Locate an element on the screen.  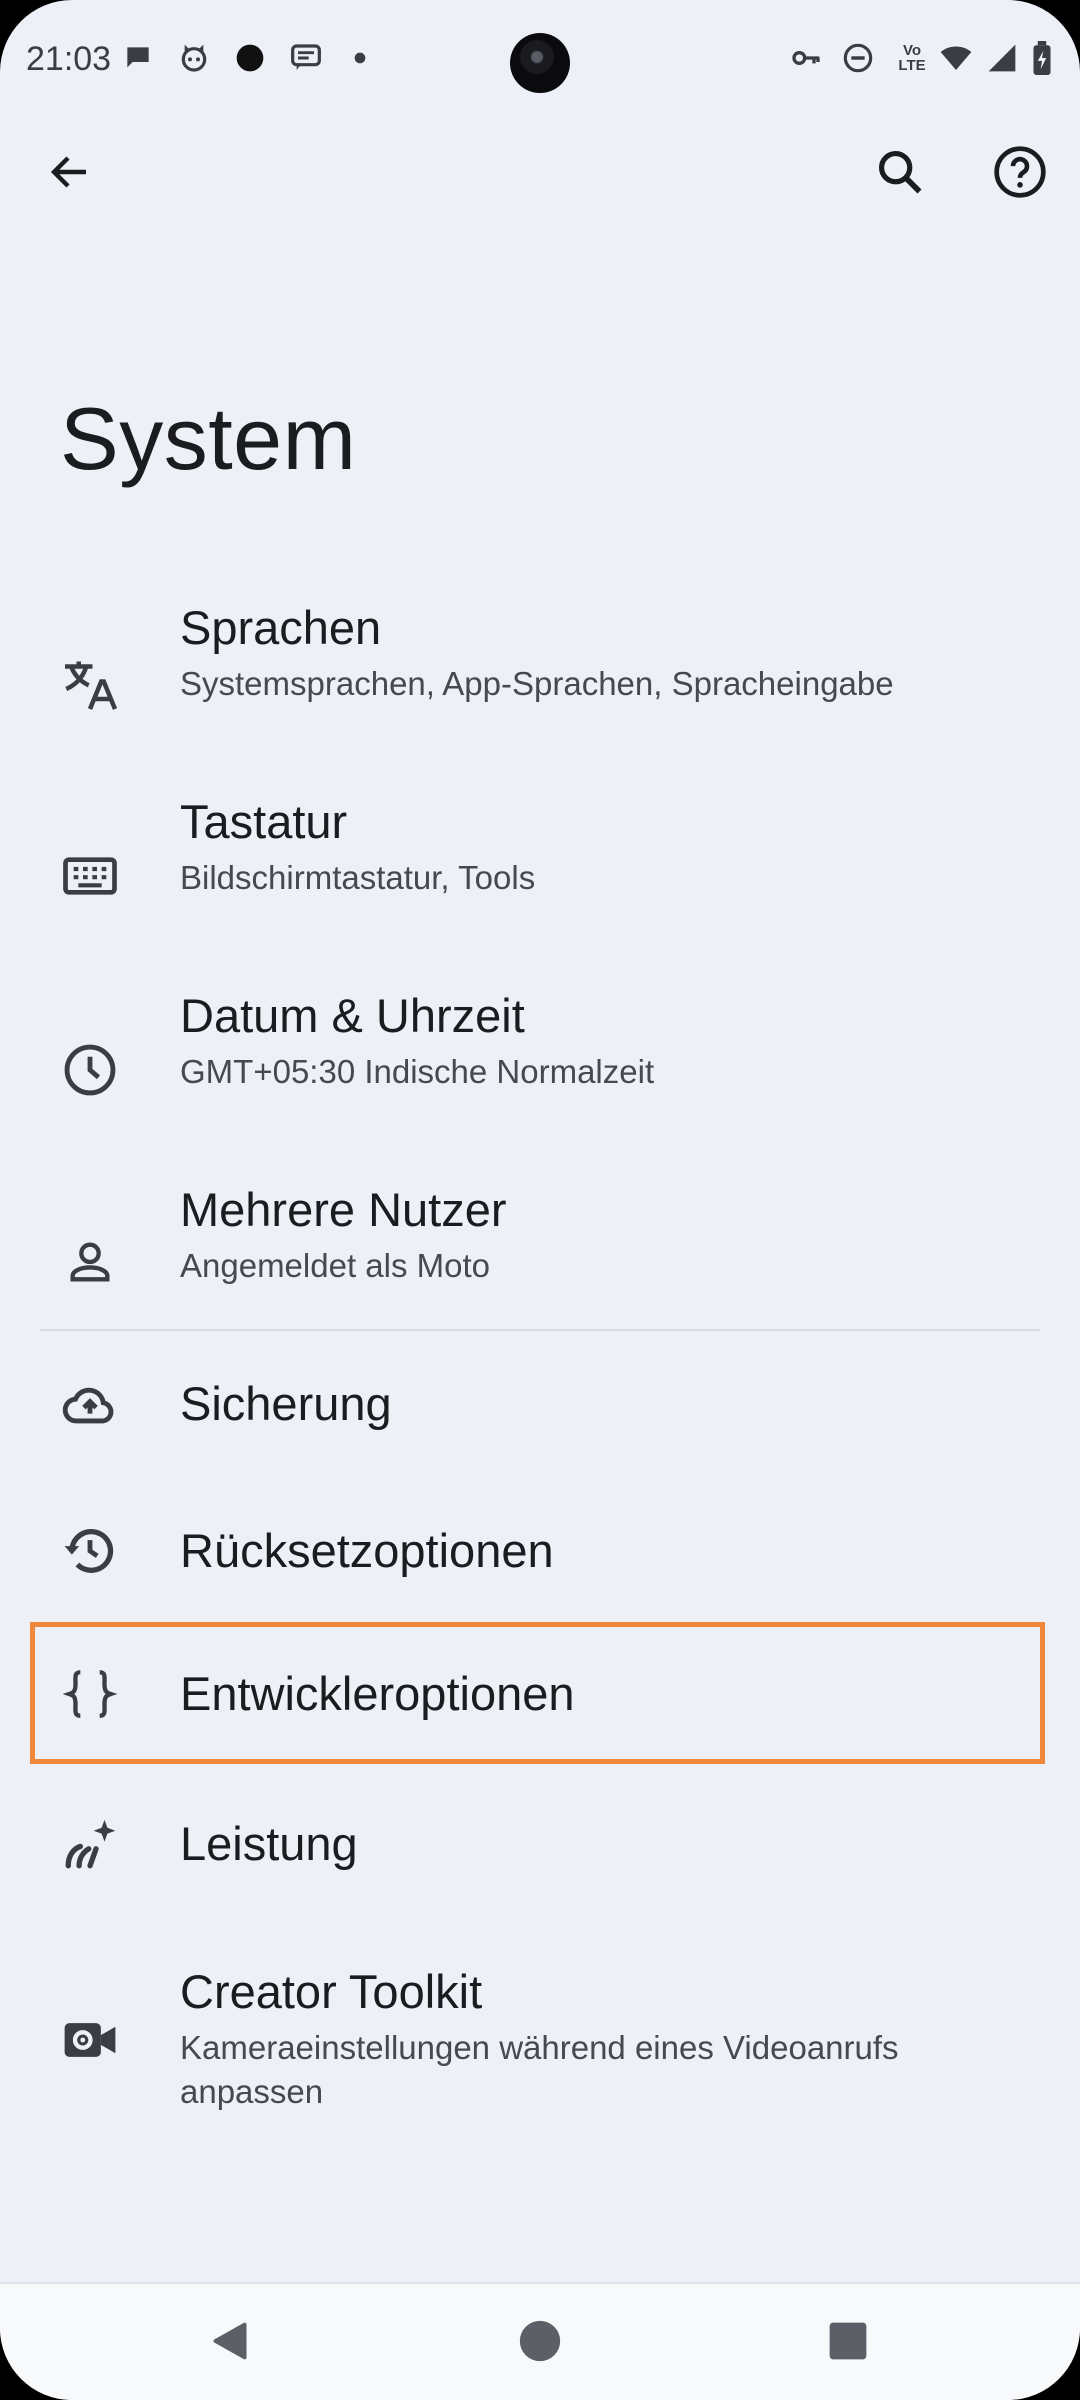
clock-icon is located at coordinates (90, 1070).